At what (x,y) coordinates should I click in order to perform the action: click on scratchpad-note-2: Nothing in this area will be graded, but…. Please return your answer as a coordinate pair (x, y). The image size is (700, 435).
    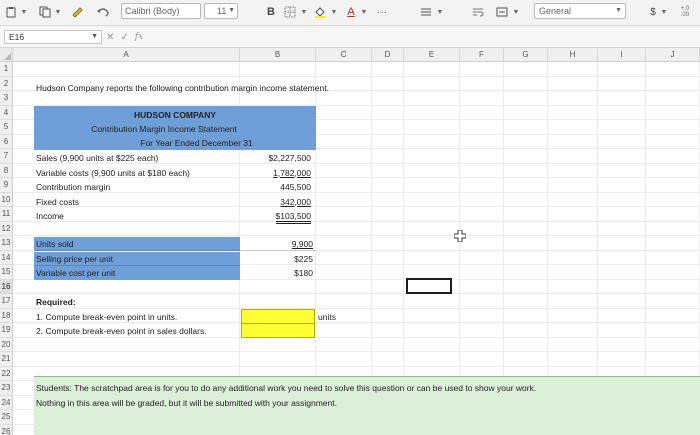
    Looking at the image, I should click on (186, 403).